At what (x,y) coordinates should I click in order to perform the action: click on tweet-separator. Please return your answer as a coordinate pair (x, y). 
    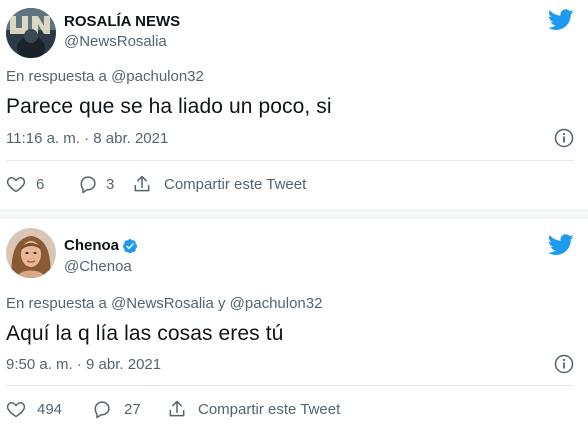
    Looking at the image, I should click on (294, 214).